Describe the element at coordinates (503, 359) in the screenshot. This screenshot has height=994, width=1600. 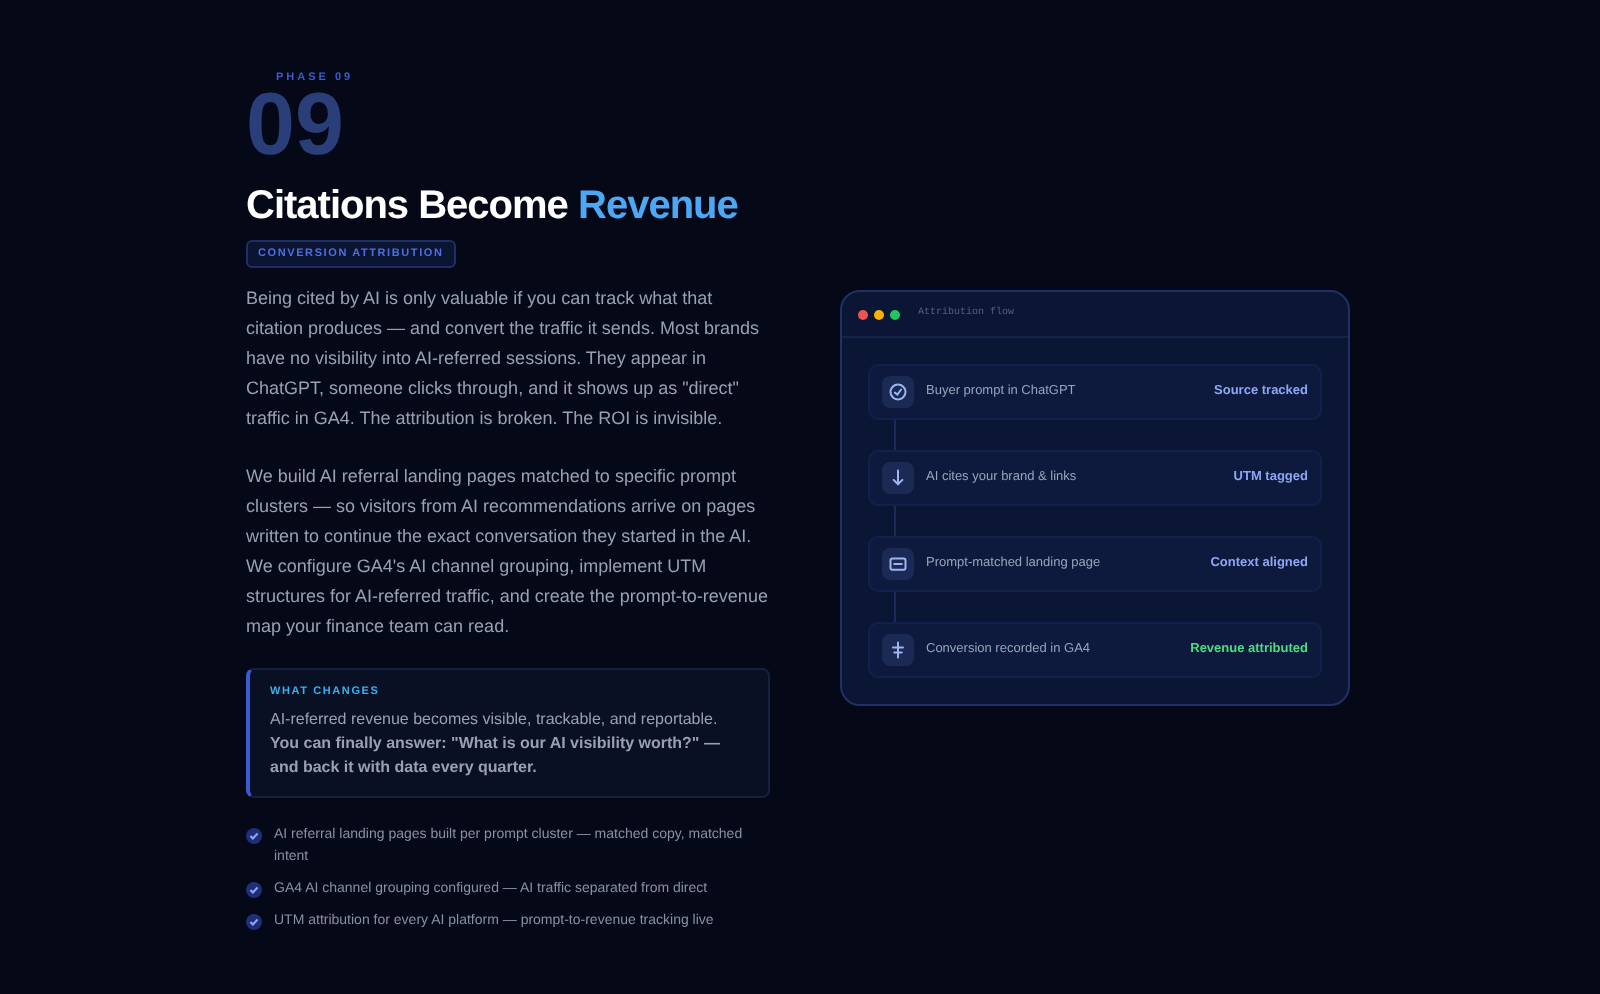
I see `body-paragraph: Being cited by AI is only valuable if you can track what that citation produces — and convert the traffic it sends. Most brands have no visibility into AI-referred sessions. They appear in ChatGPT, someone clicks through, and it shows up as "direct" traffic in GA4. The attribution is broken. The ROI is invisible.` at that location.